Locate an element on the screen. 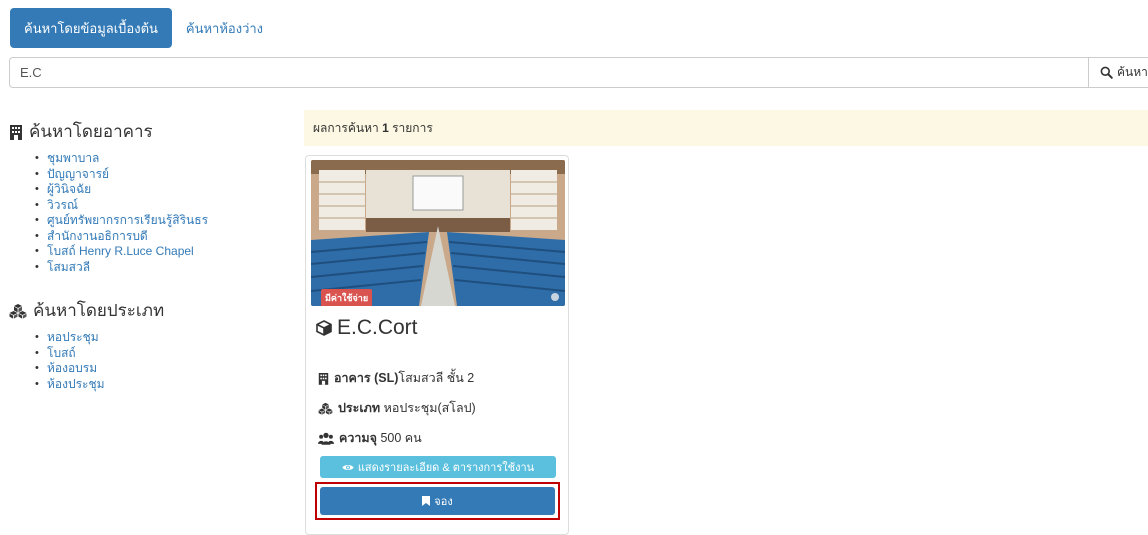  view-details-button: แสดงรายละเอียด & ตารางการใช้งาน is located at coordinates (438, 467).